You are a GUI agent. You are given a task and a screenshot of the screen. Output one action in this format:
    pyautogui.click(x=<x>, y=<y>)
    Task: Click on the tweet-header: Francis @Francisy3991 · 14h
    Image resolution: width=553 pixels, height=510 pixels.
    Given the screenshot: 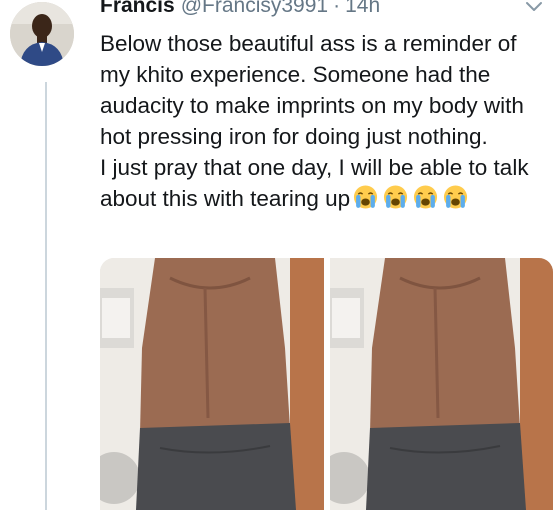 What is the action you would take?
    pyautogui.click(x=240, y=11)
    